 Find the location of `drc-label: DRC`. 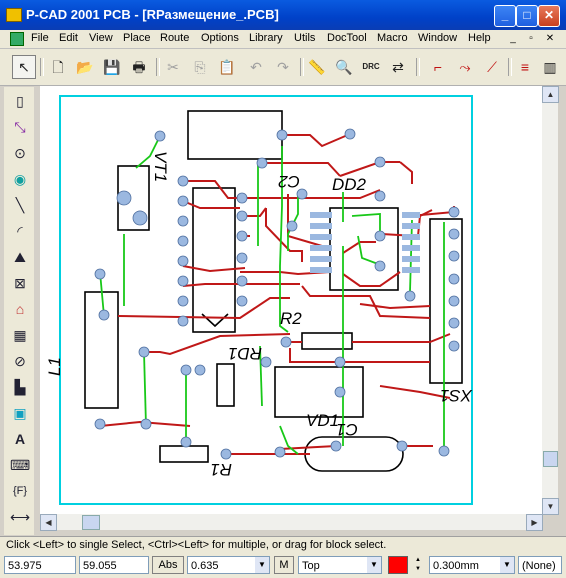

drc-label: DRC is located at coordinates (371, 66).